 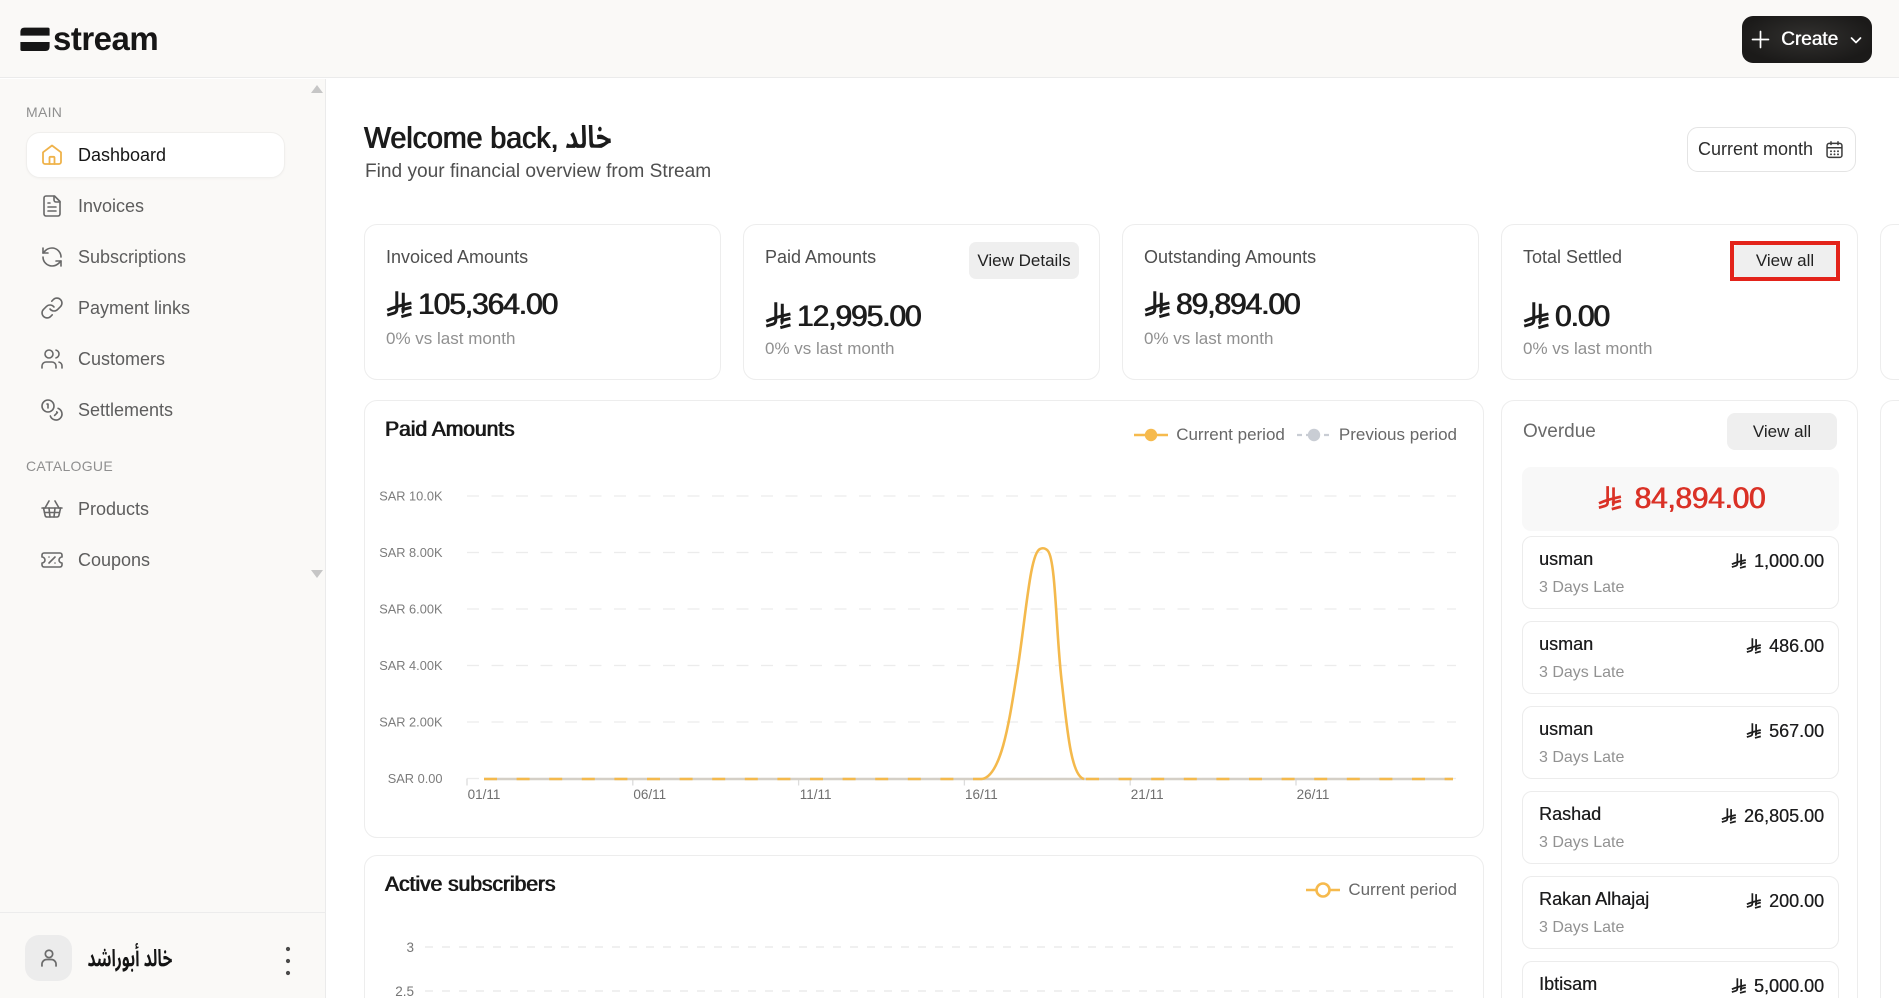 What do you see at coordinates (411, 552) in the screenshot?
I see `svg-text: SAR 8.00K` at bounding box center [411, 552].